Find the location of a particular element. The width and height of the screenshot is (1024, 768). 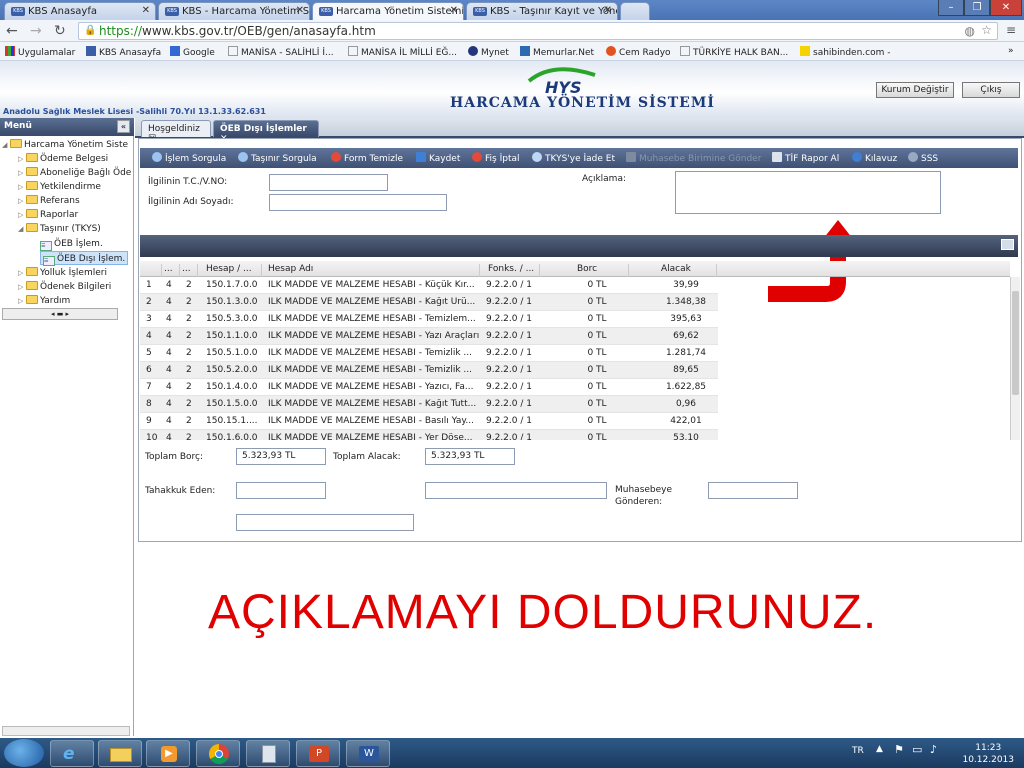

tkys-iade-button: TKYS'ye İade Et is located at coordinates (573, 158).